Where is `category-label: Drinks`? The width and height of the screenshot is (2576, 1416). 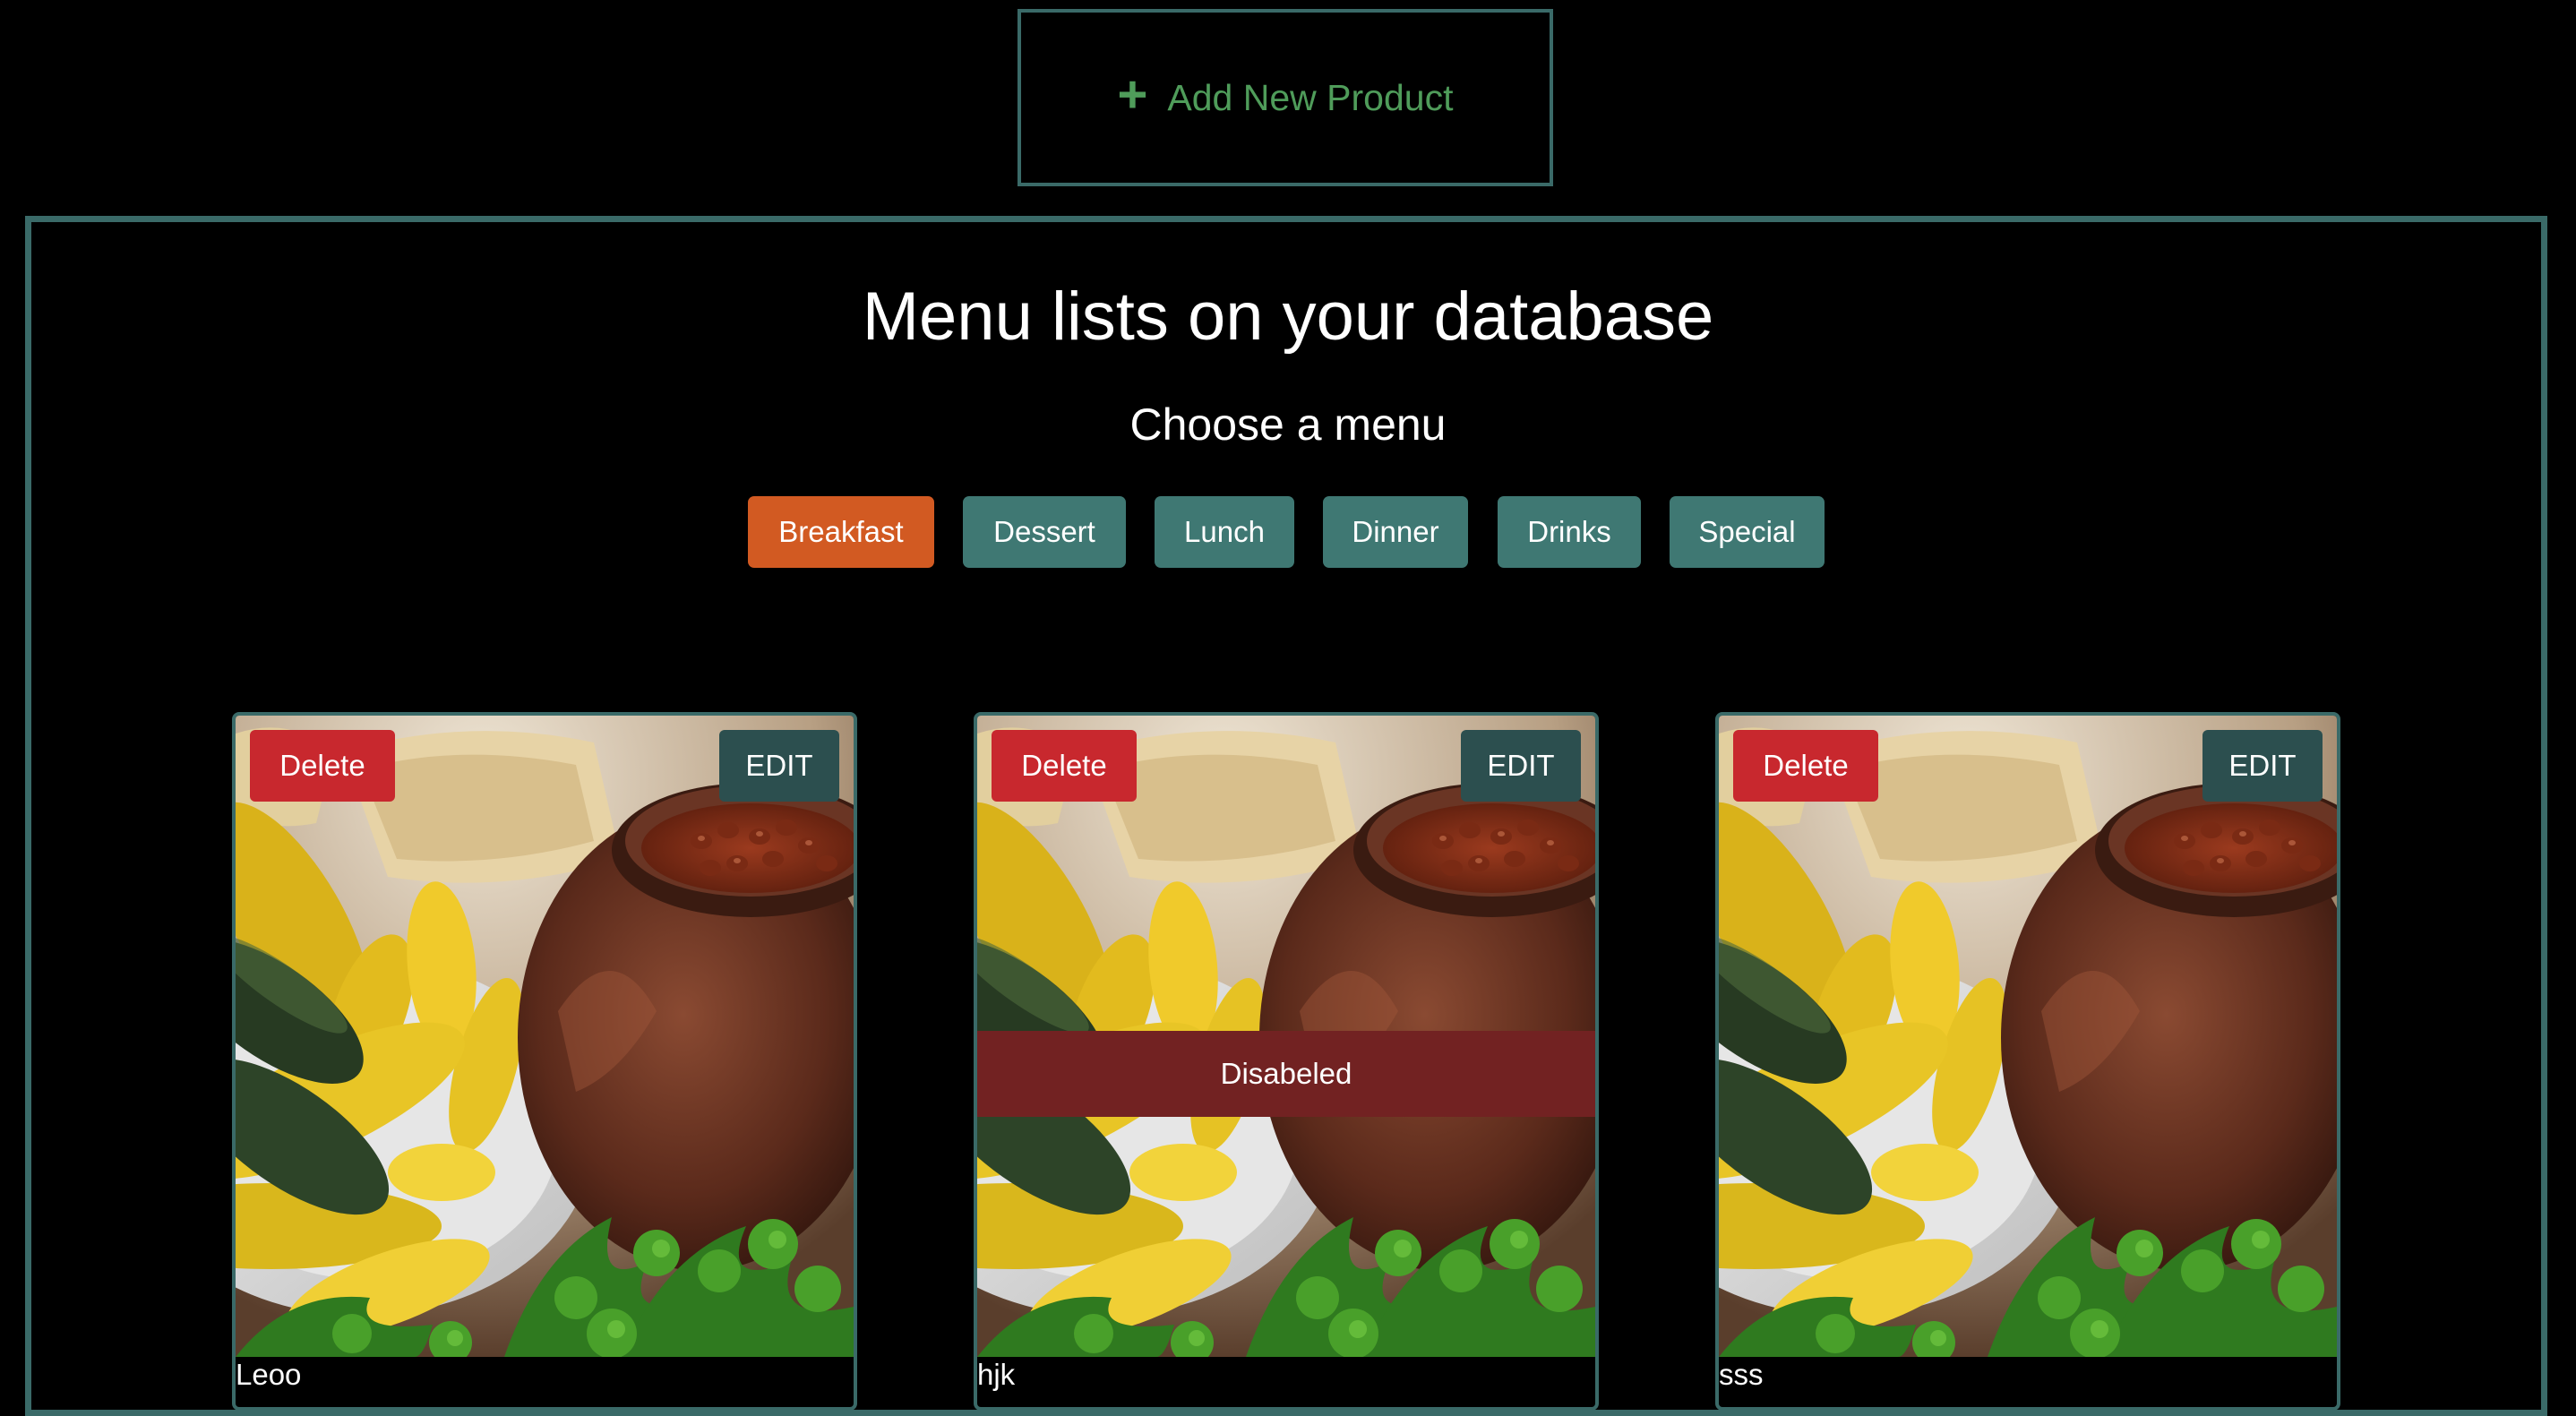 category-label: Drinks is located at coordinates (1569, 531).